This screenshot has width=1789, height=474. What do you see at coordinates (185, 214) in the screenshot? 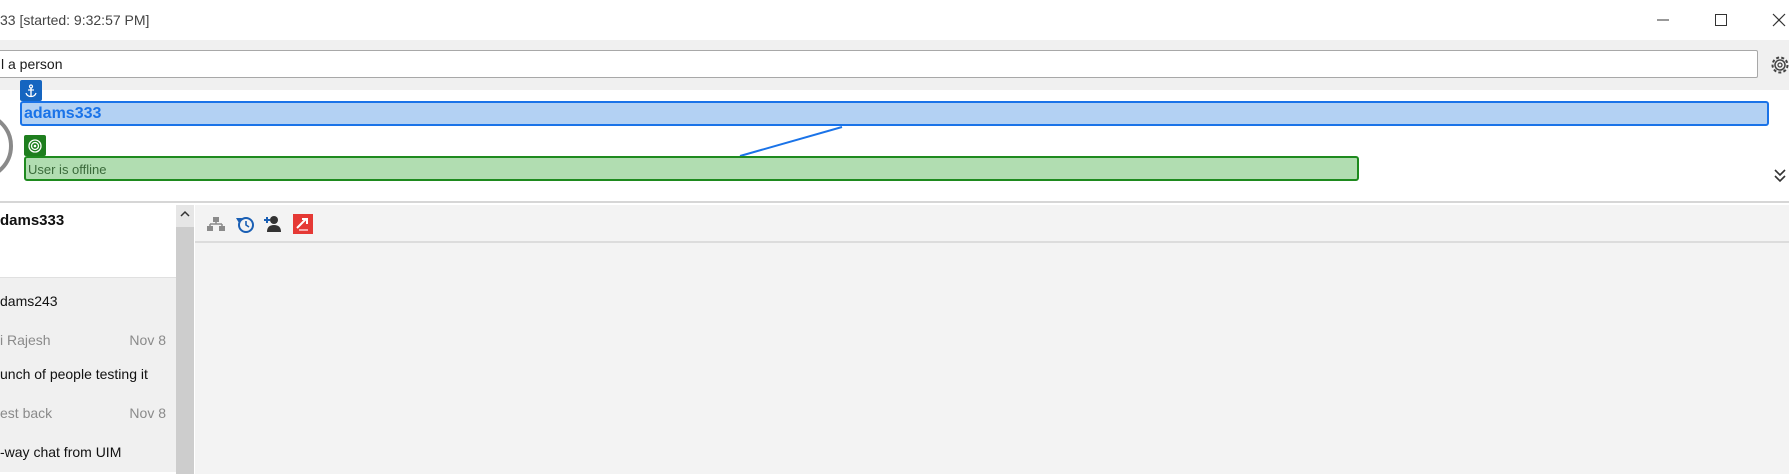
I see `chevron-up-icon` at bounding box center [185, 214].